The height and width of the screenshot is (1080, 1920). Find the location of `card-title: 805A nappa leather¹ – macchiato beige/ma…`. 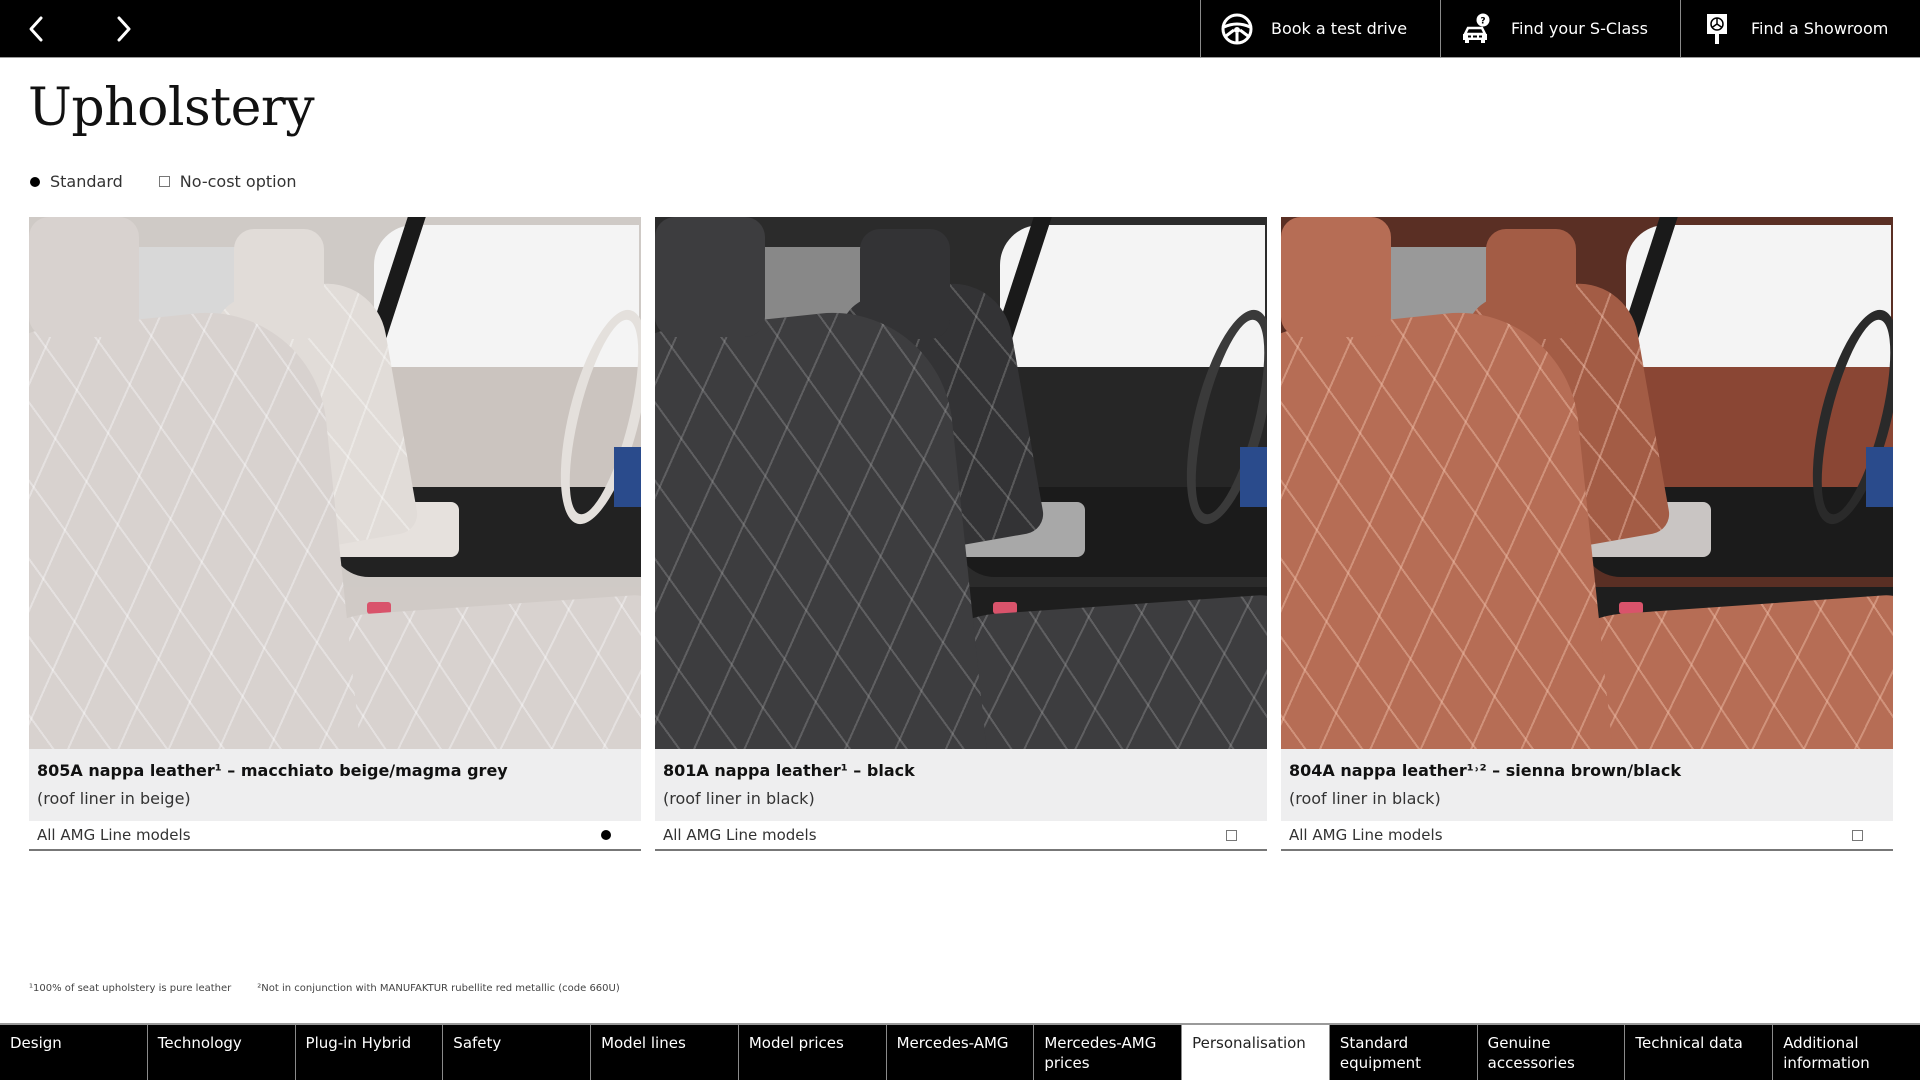

card-title: 805A nappa leather¹ – macchiato beige/ma… is located at coordinates (272, 770).